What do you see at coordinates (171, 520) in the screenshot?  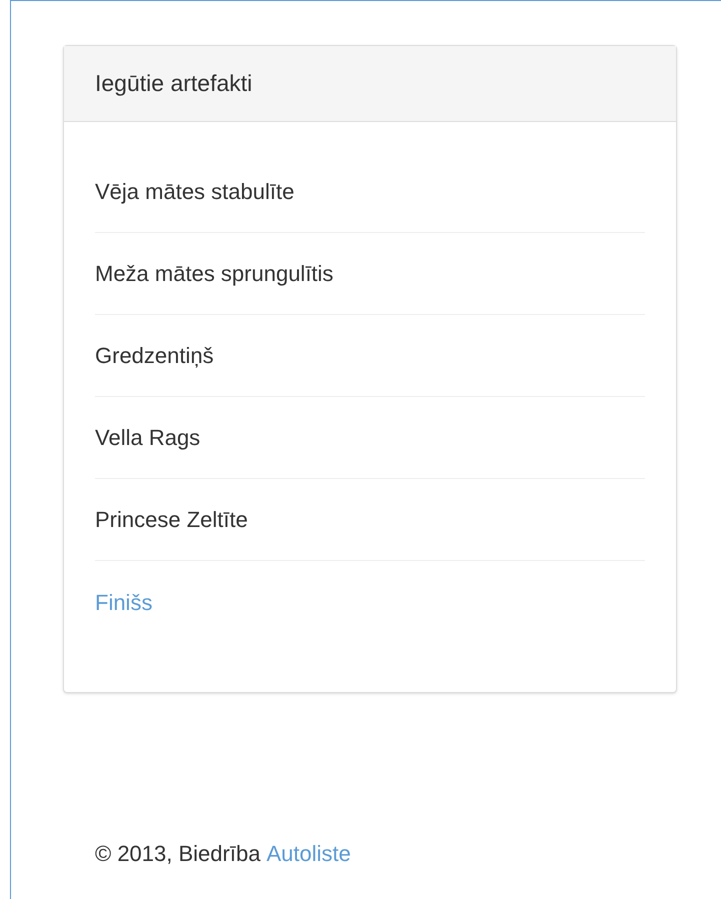 I see `list-item: Princese Zeltīte` at bounding box center [171, 520].